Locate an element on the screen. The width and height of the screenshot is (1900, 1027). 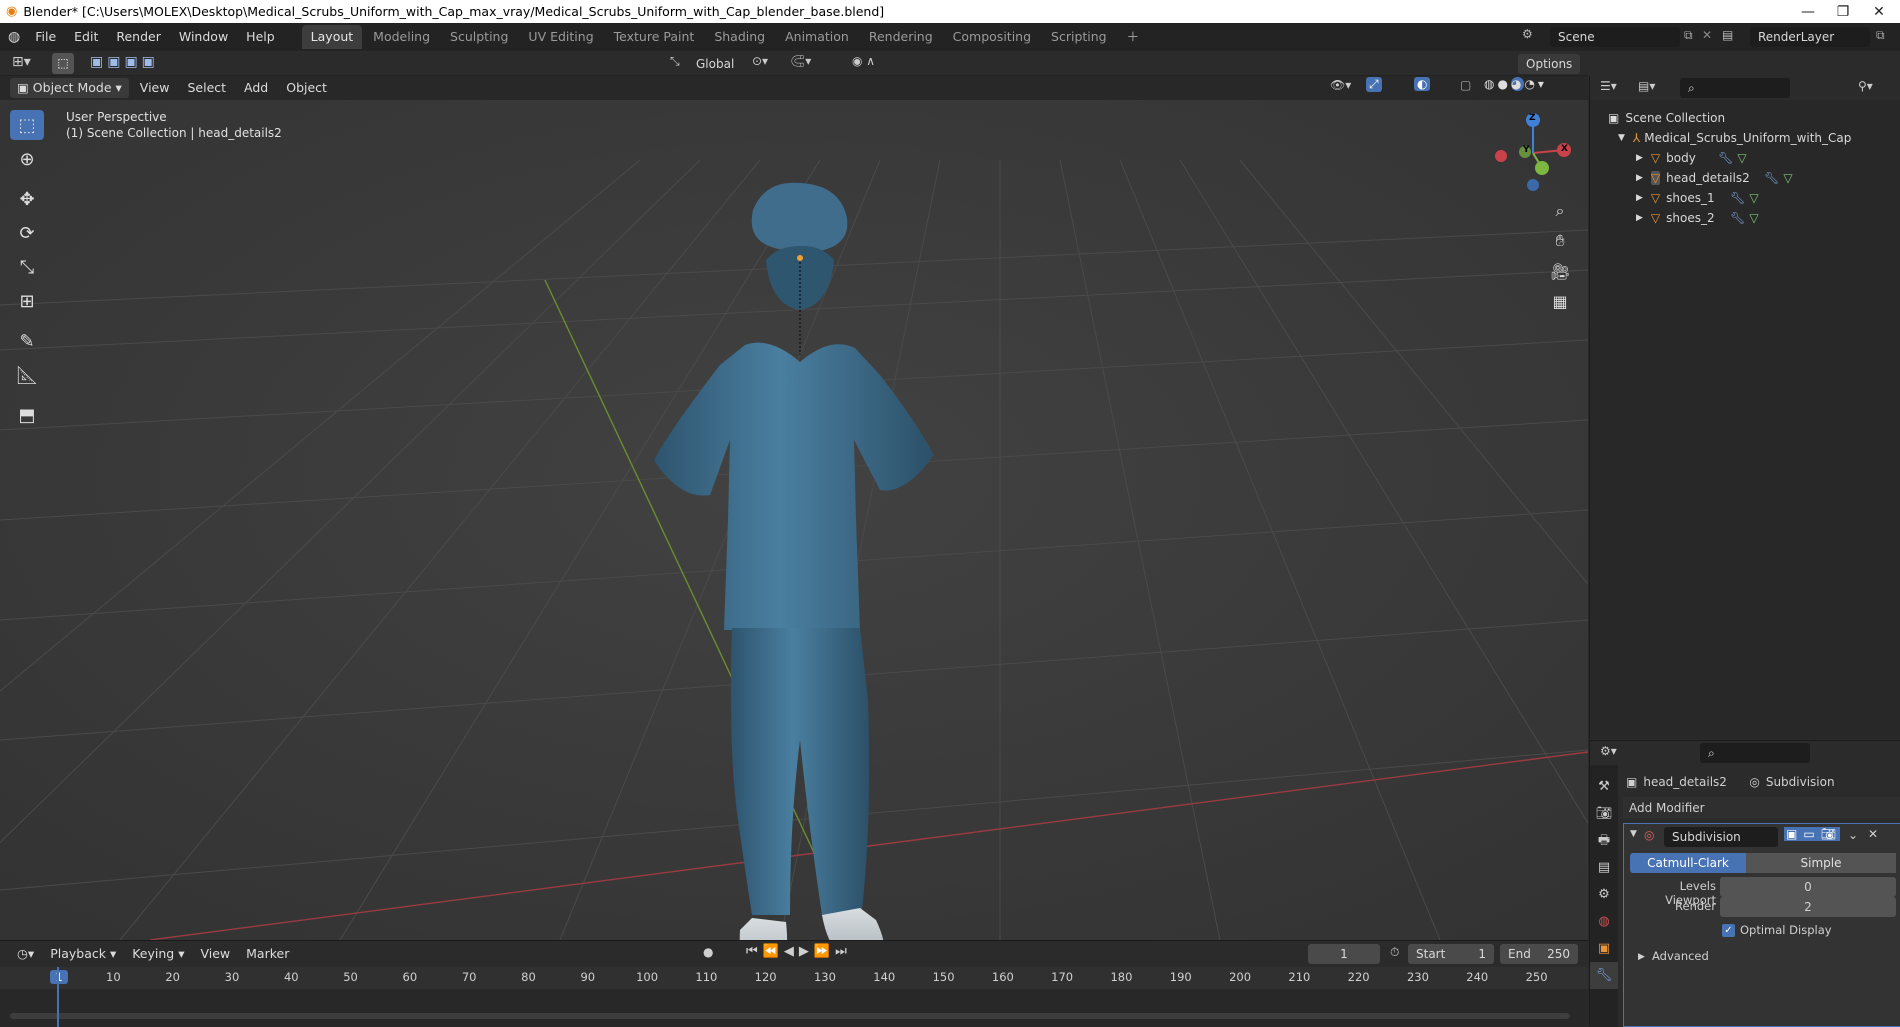
delete-scene-icon: ✕ is located at coordinates (1707, 35).